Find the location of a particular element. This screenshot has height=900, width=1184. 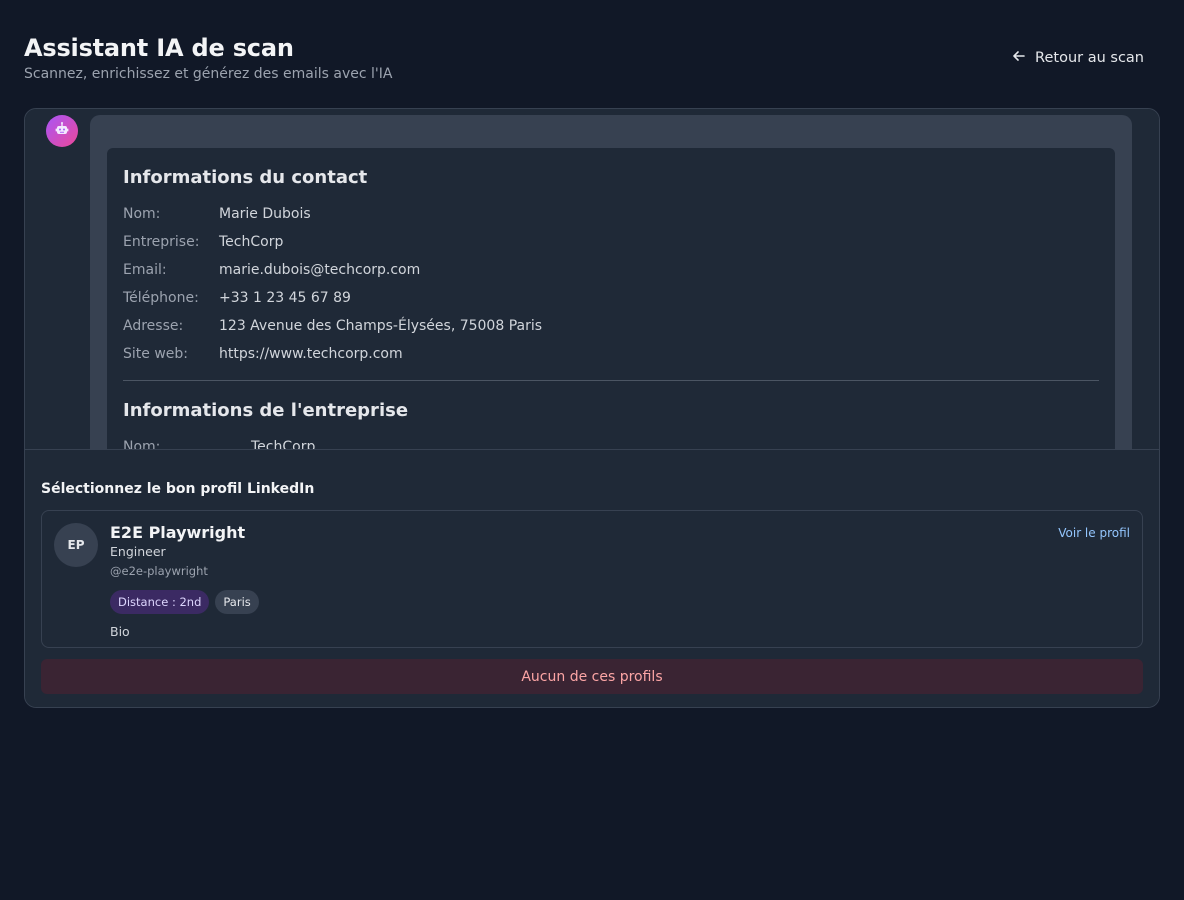

profile-role: Engineer is located at coordinates (138, 551).